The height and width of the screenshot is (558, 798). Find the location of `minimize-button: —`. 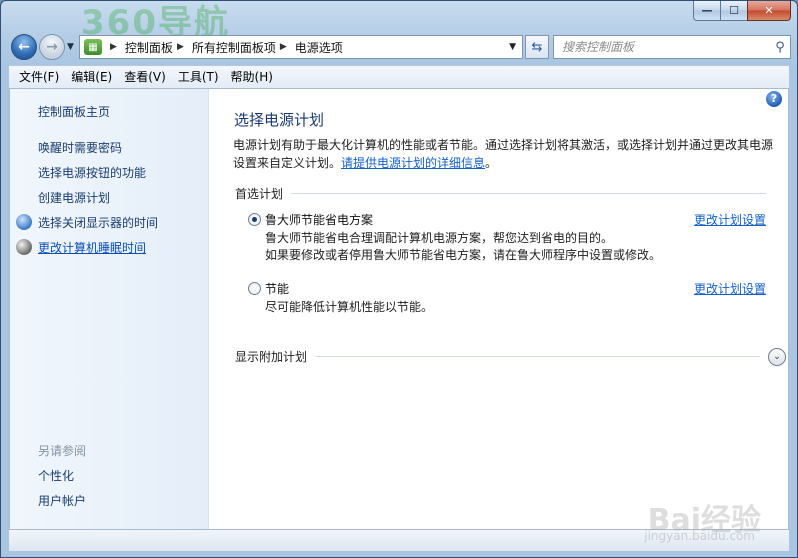

minimize-button: — is located at coordinates (706, 11).